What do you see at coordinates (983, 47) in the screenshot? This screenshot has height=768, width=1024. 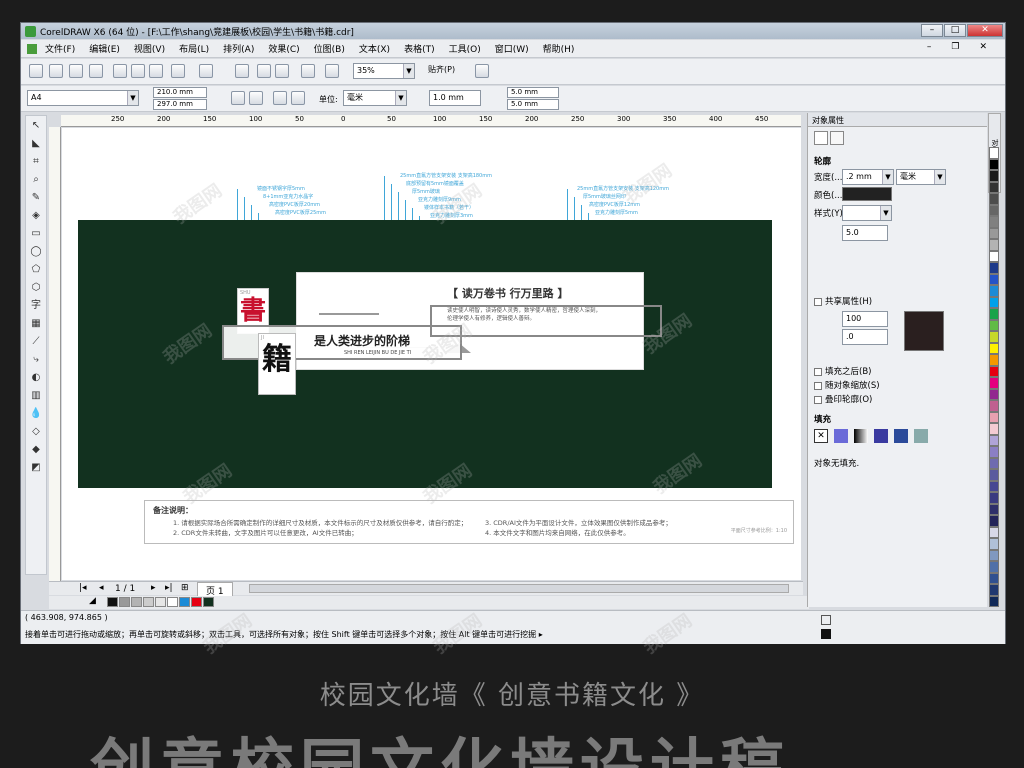 I see `doc-close-button: ✕` at bounding box center [983, 47].